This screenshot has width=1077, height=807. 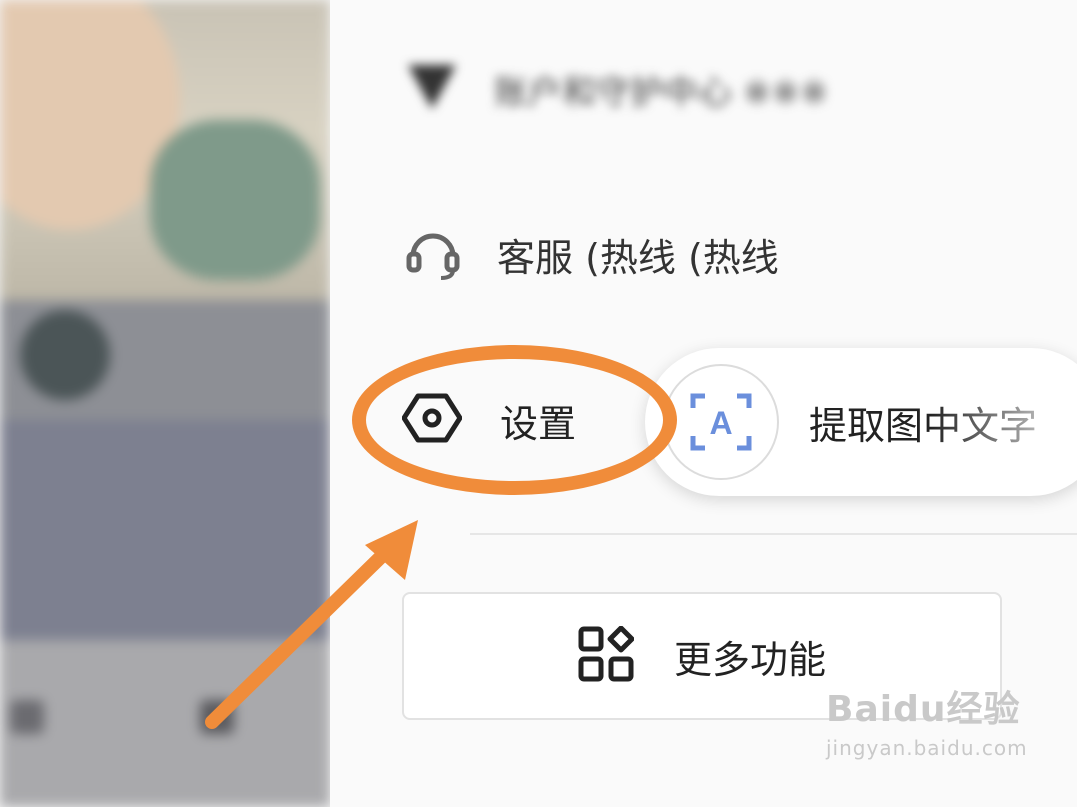 I want to click on svg-text: A, so click(x=720, y=423).